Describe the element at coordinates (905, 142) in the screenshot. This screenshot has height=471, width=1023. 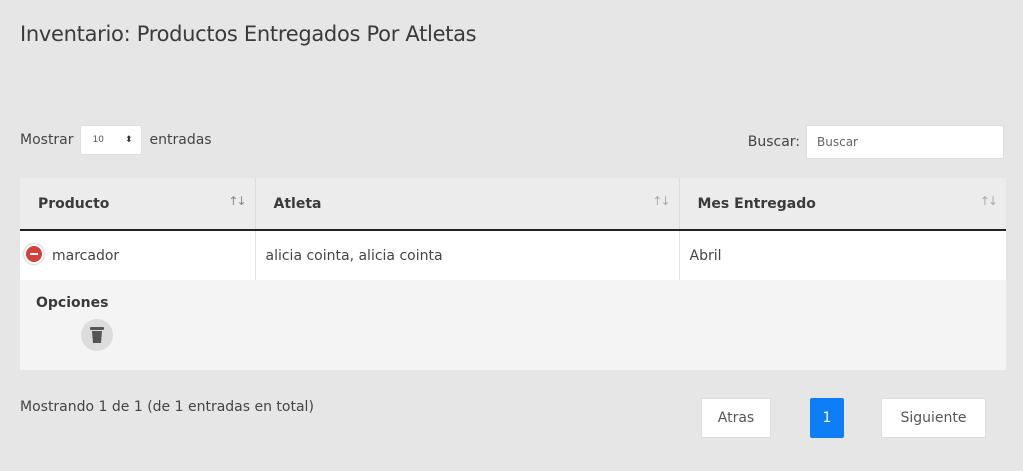
I see `search-input` at that location.